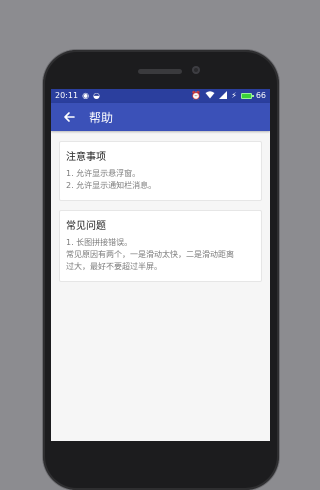  I want to click on charging-icon: ⚡, so click(234, 95).